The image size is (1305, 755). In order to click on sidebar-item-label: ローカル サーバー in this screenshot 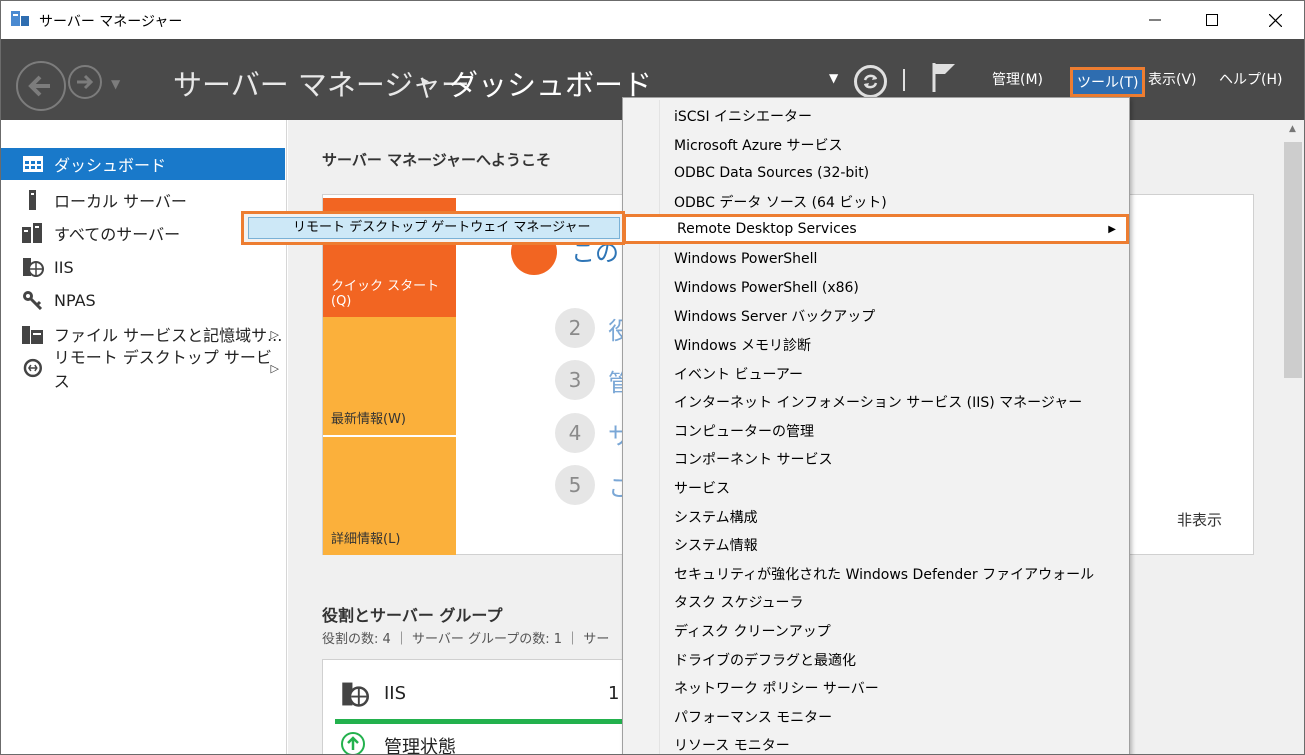, I will do `click(120, 201)`.